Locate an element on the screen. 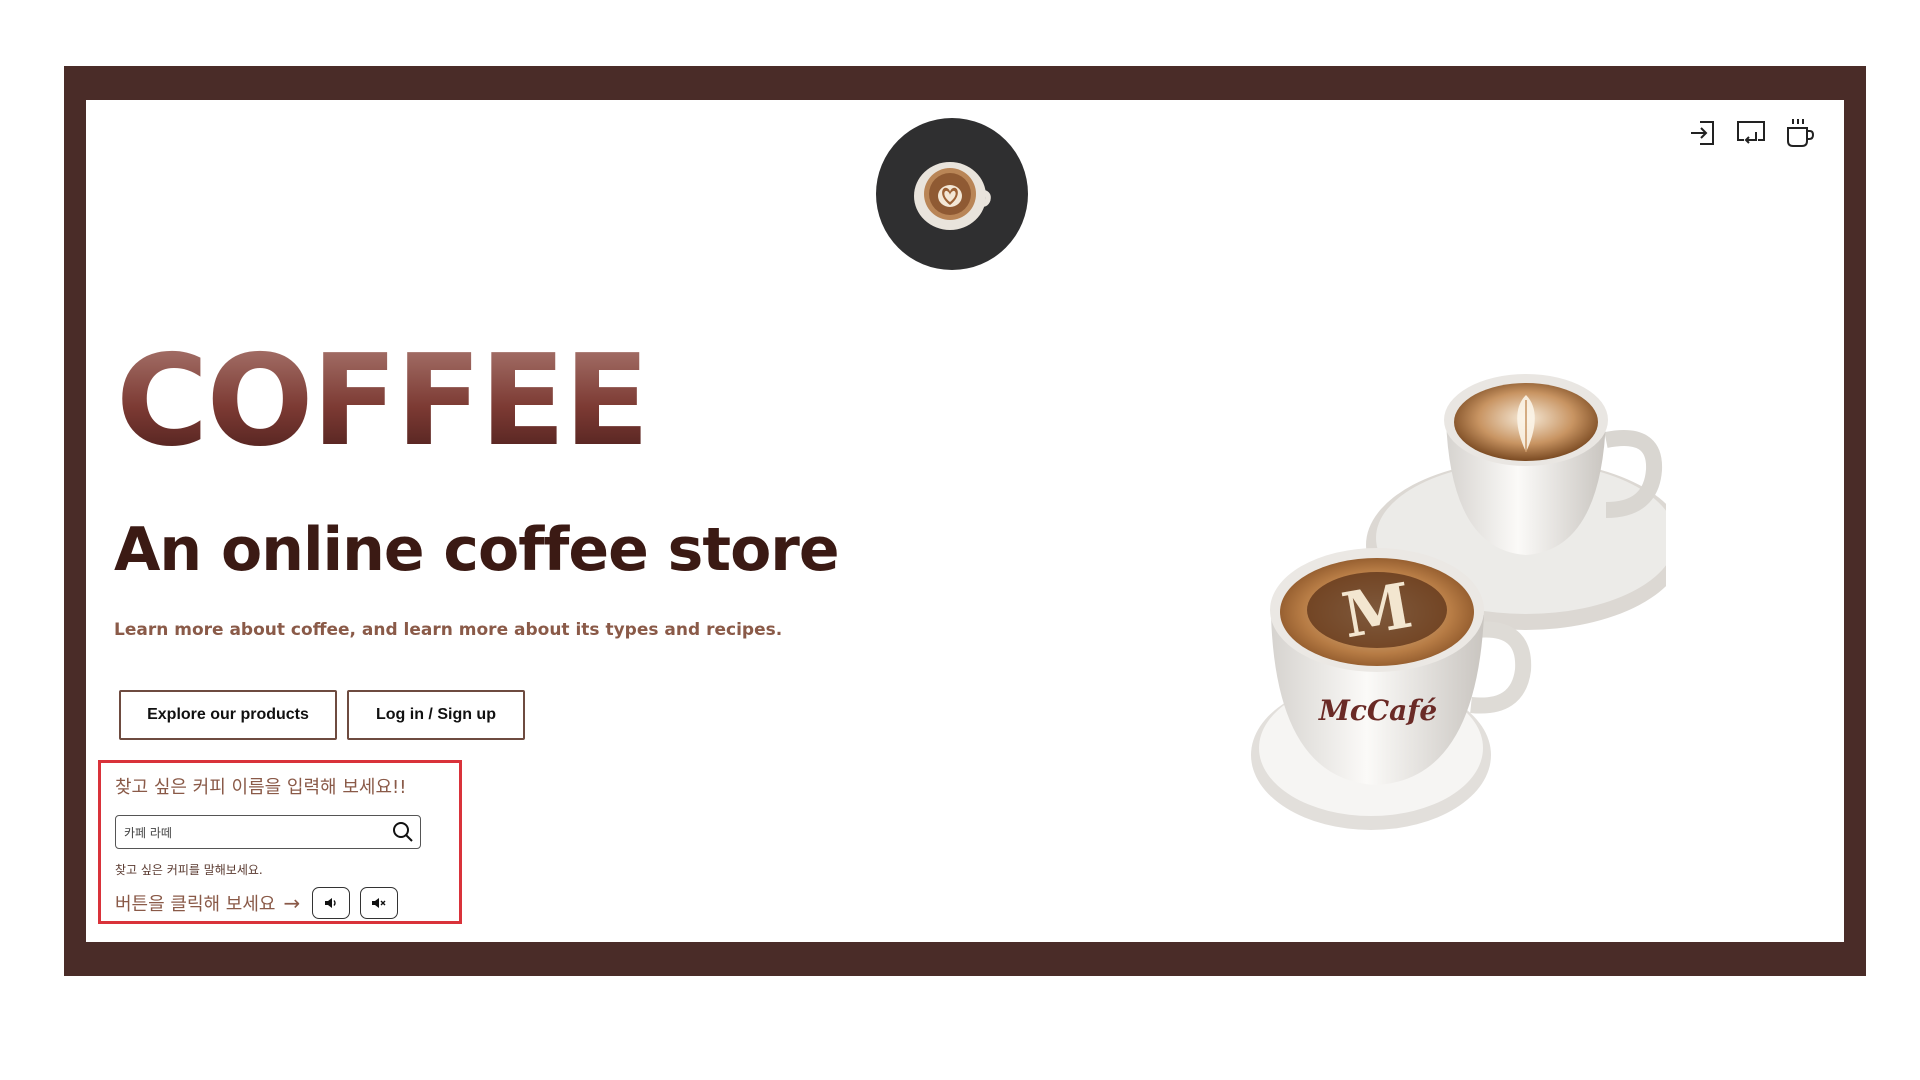  search-icon is located at coordinates (403, 832).